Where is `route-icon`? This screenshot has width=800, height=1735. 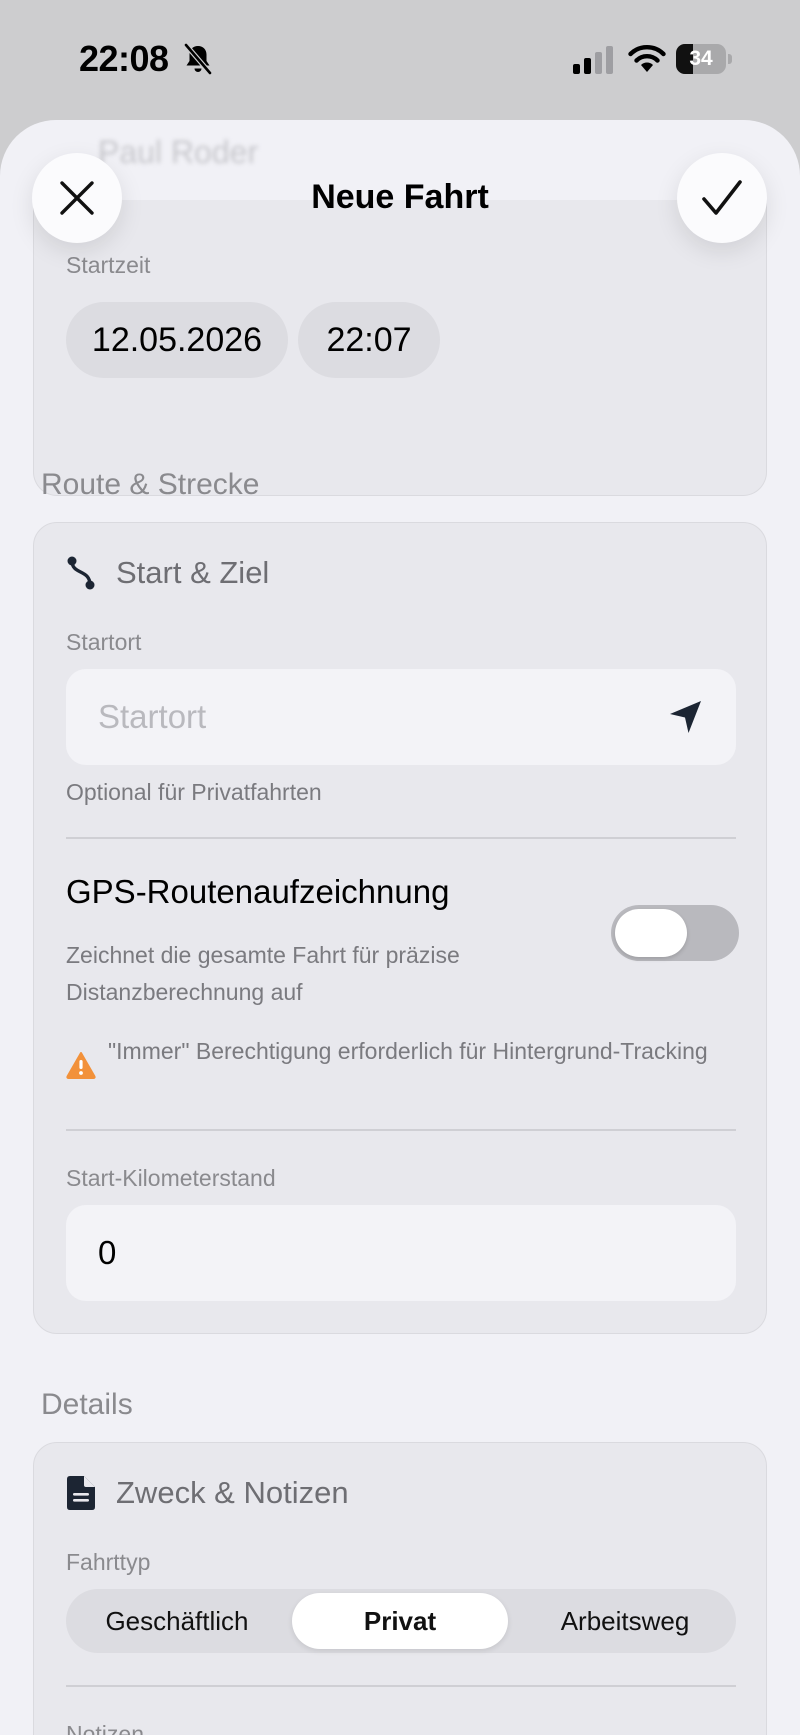
route-icon is located at coordinates (81, 573).